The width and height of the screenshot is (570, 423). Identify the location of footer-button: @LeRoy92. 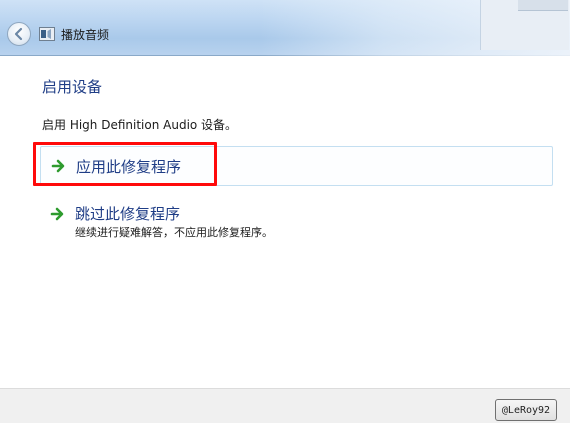
(526, 410).